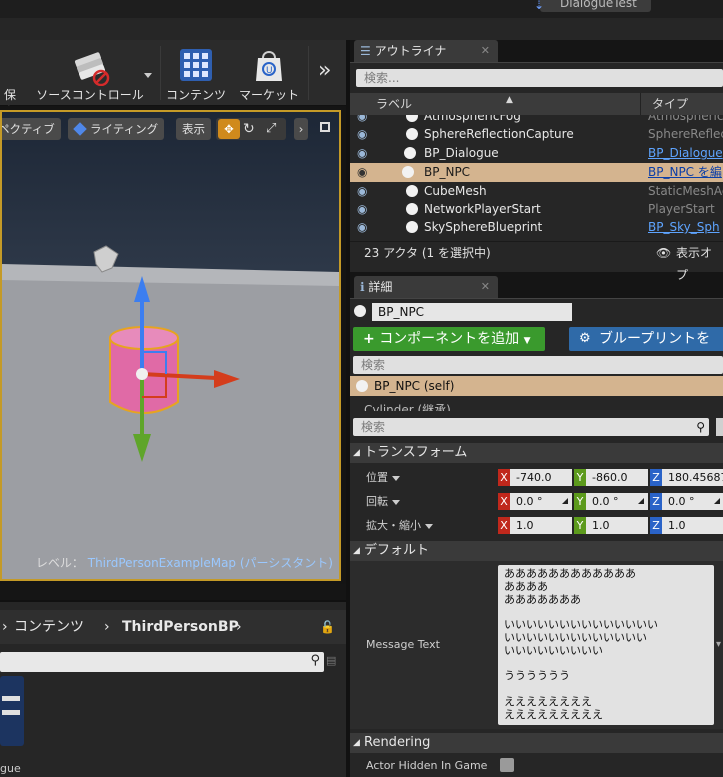  Describe the element at coordinates (536, 453) in the screenshot. I see `transform-section-header: ◢ トランスフォーム` at that location.